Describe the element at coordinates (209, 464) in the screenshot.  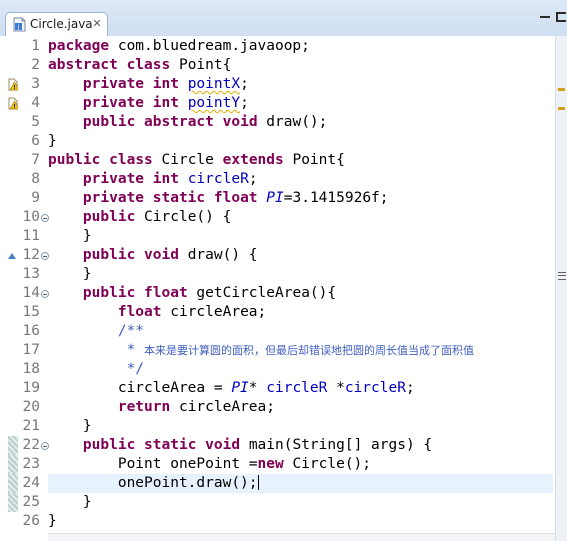
I see `code-line: Point onePoint =new Circle();` at that location.